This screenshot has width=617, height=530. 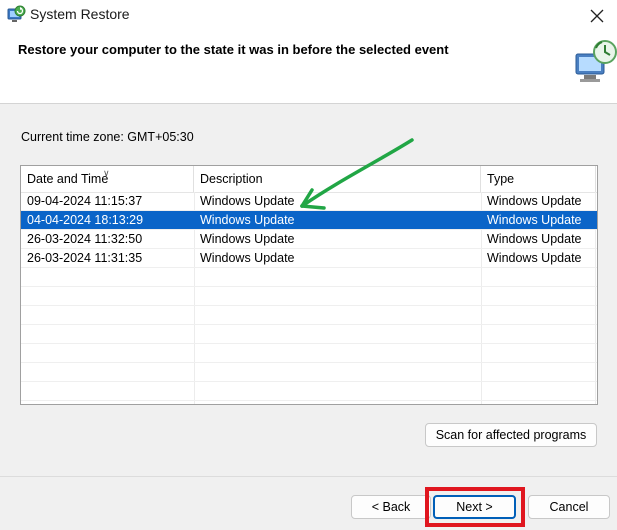 What do you see at coordinates (308, 15) in the screenshot?
I see `title-bar: System Restore` at bounding box center [308, 15].